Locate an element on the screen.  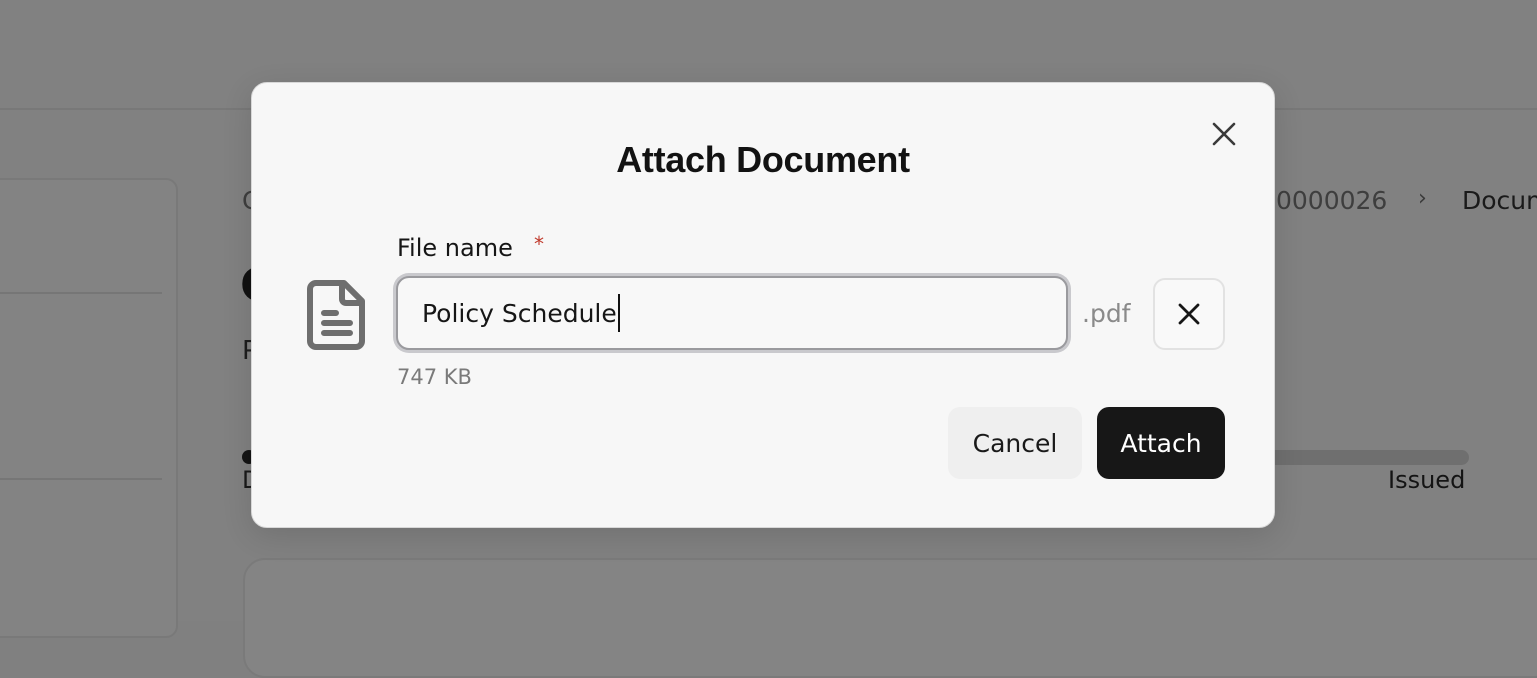
content-card is located at coordinates (890, 618).